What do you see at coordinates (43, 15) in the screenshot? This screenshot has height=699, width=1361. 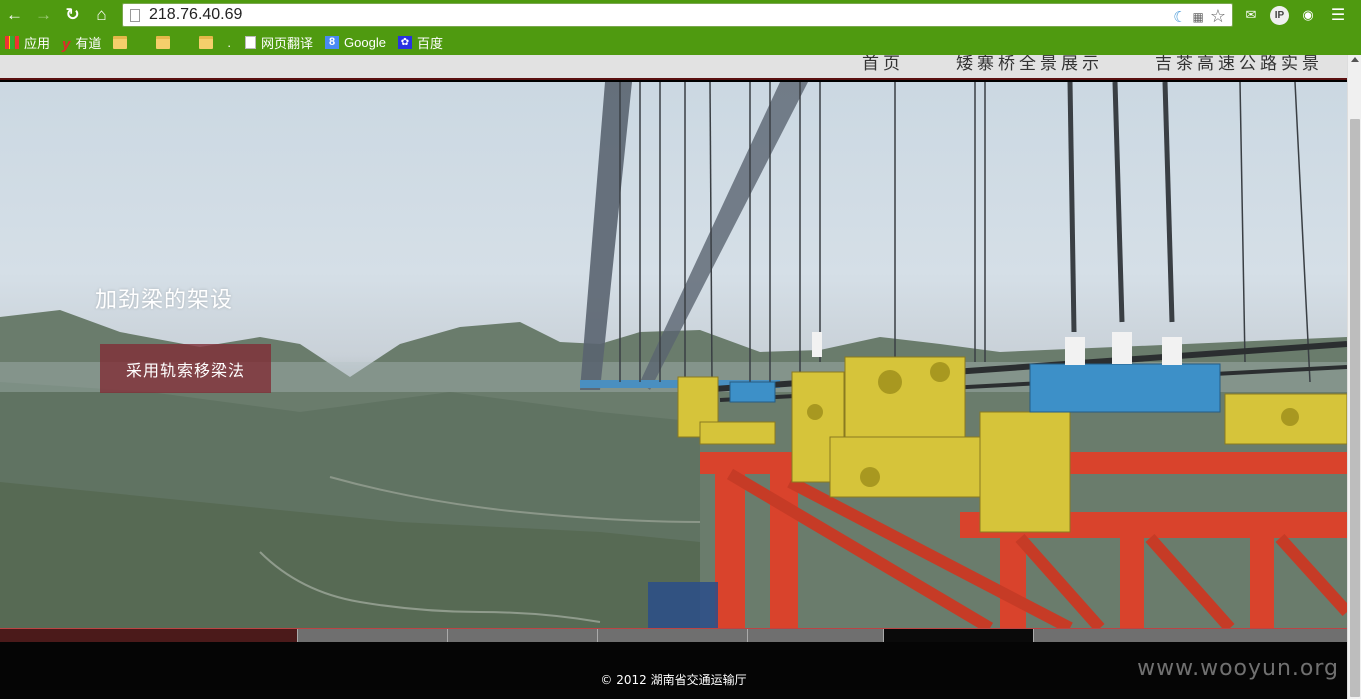 I see `forward-arrow-icon: →` at bounding box center [43, 15].